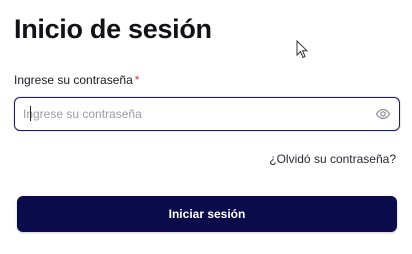 Image resolution: width=412 pixels, height=254 pixels. Describe the element at coordinates (383, 114) in the screenshot. I see `eye-icon` at that location.